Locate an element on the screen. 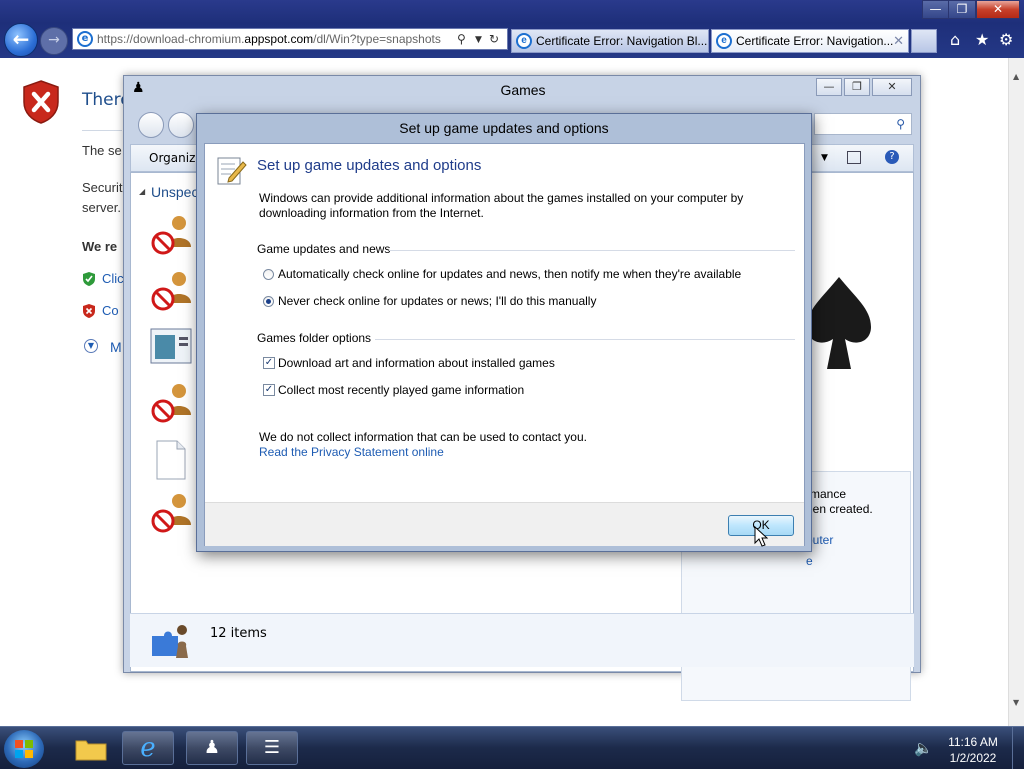 Image resolution: width=1024 pixels, height=769 pixels. green-shield-icon is located at coordinates (89, 279).